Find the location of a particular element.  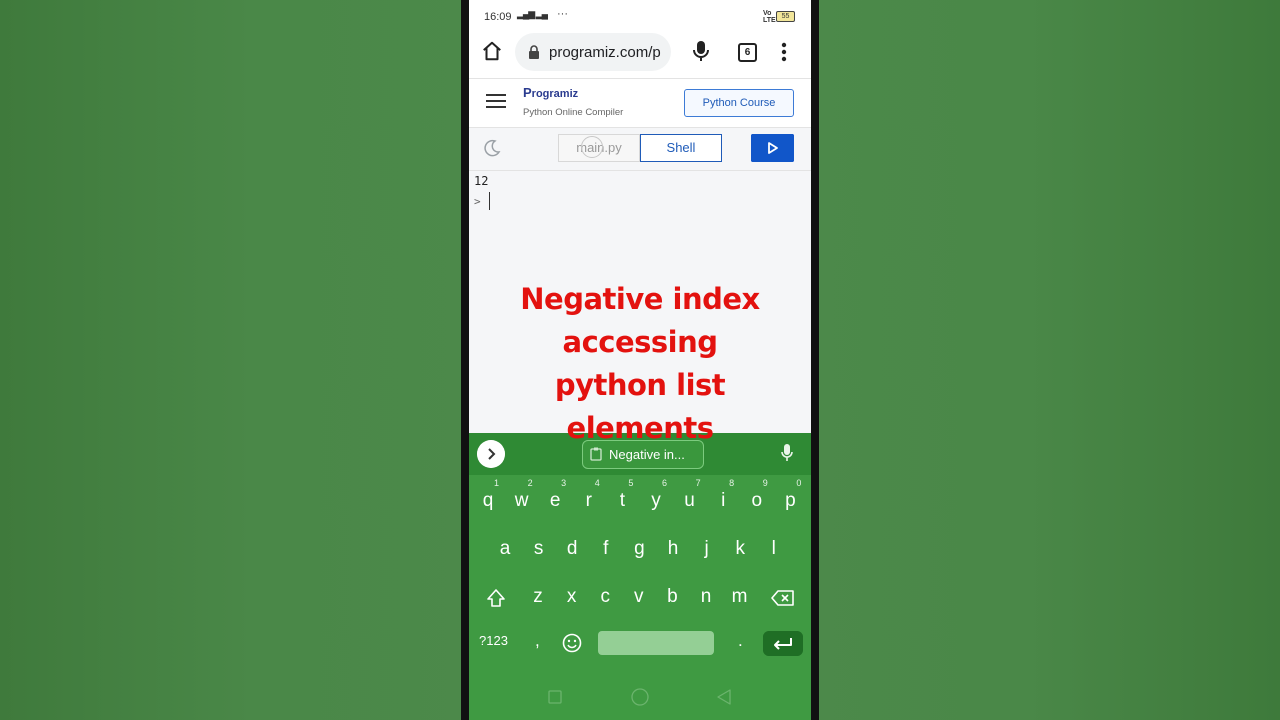

key-label: x is located at coordinates (571, 596).